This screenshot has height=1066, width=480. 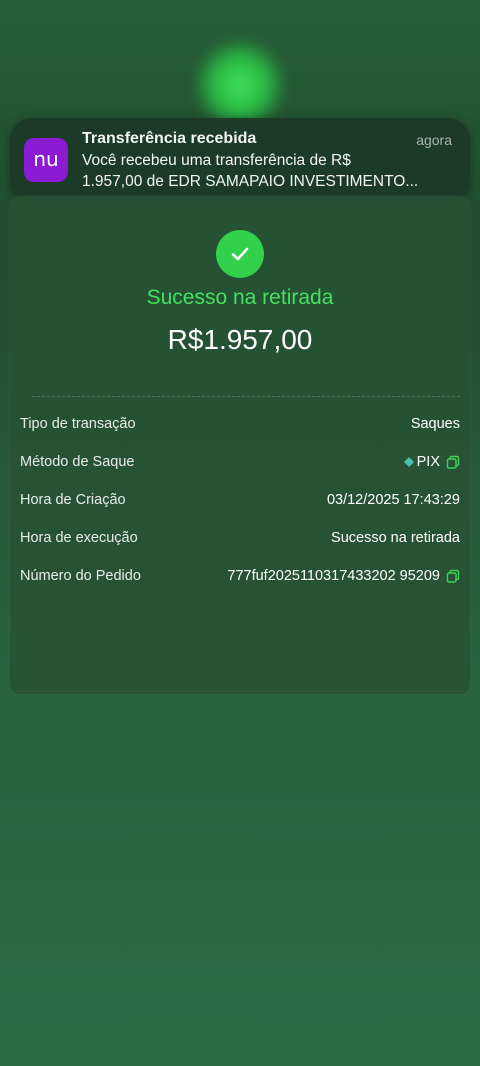 I want to click on detail-value: Saques, so click(x=435, y=424).